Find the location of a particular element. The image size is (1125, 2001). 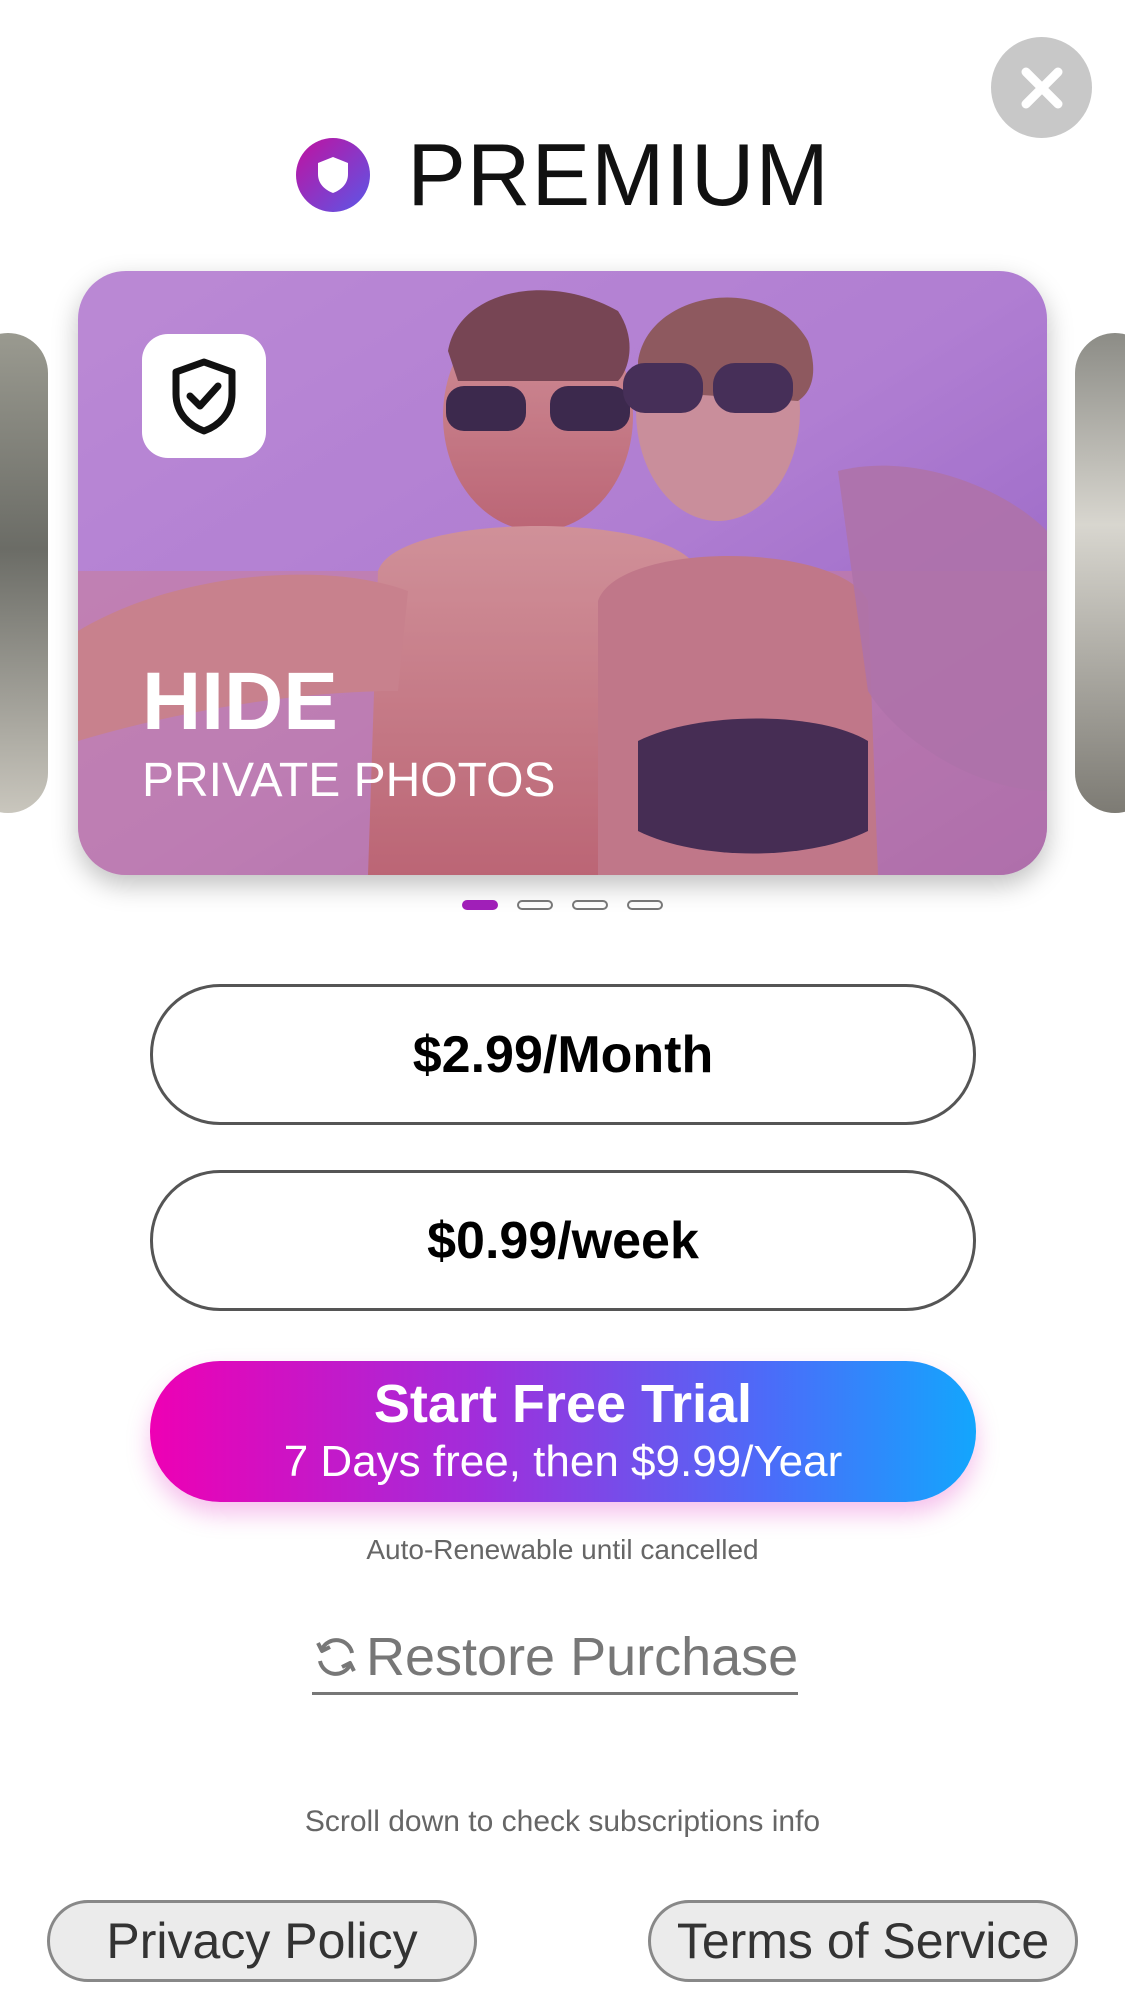

shield-check-icon is located at coordinates (204, 396).